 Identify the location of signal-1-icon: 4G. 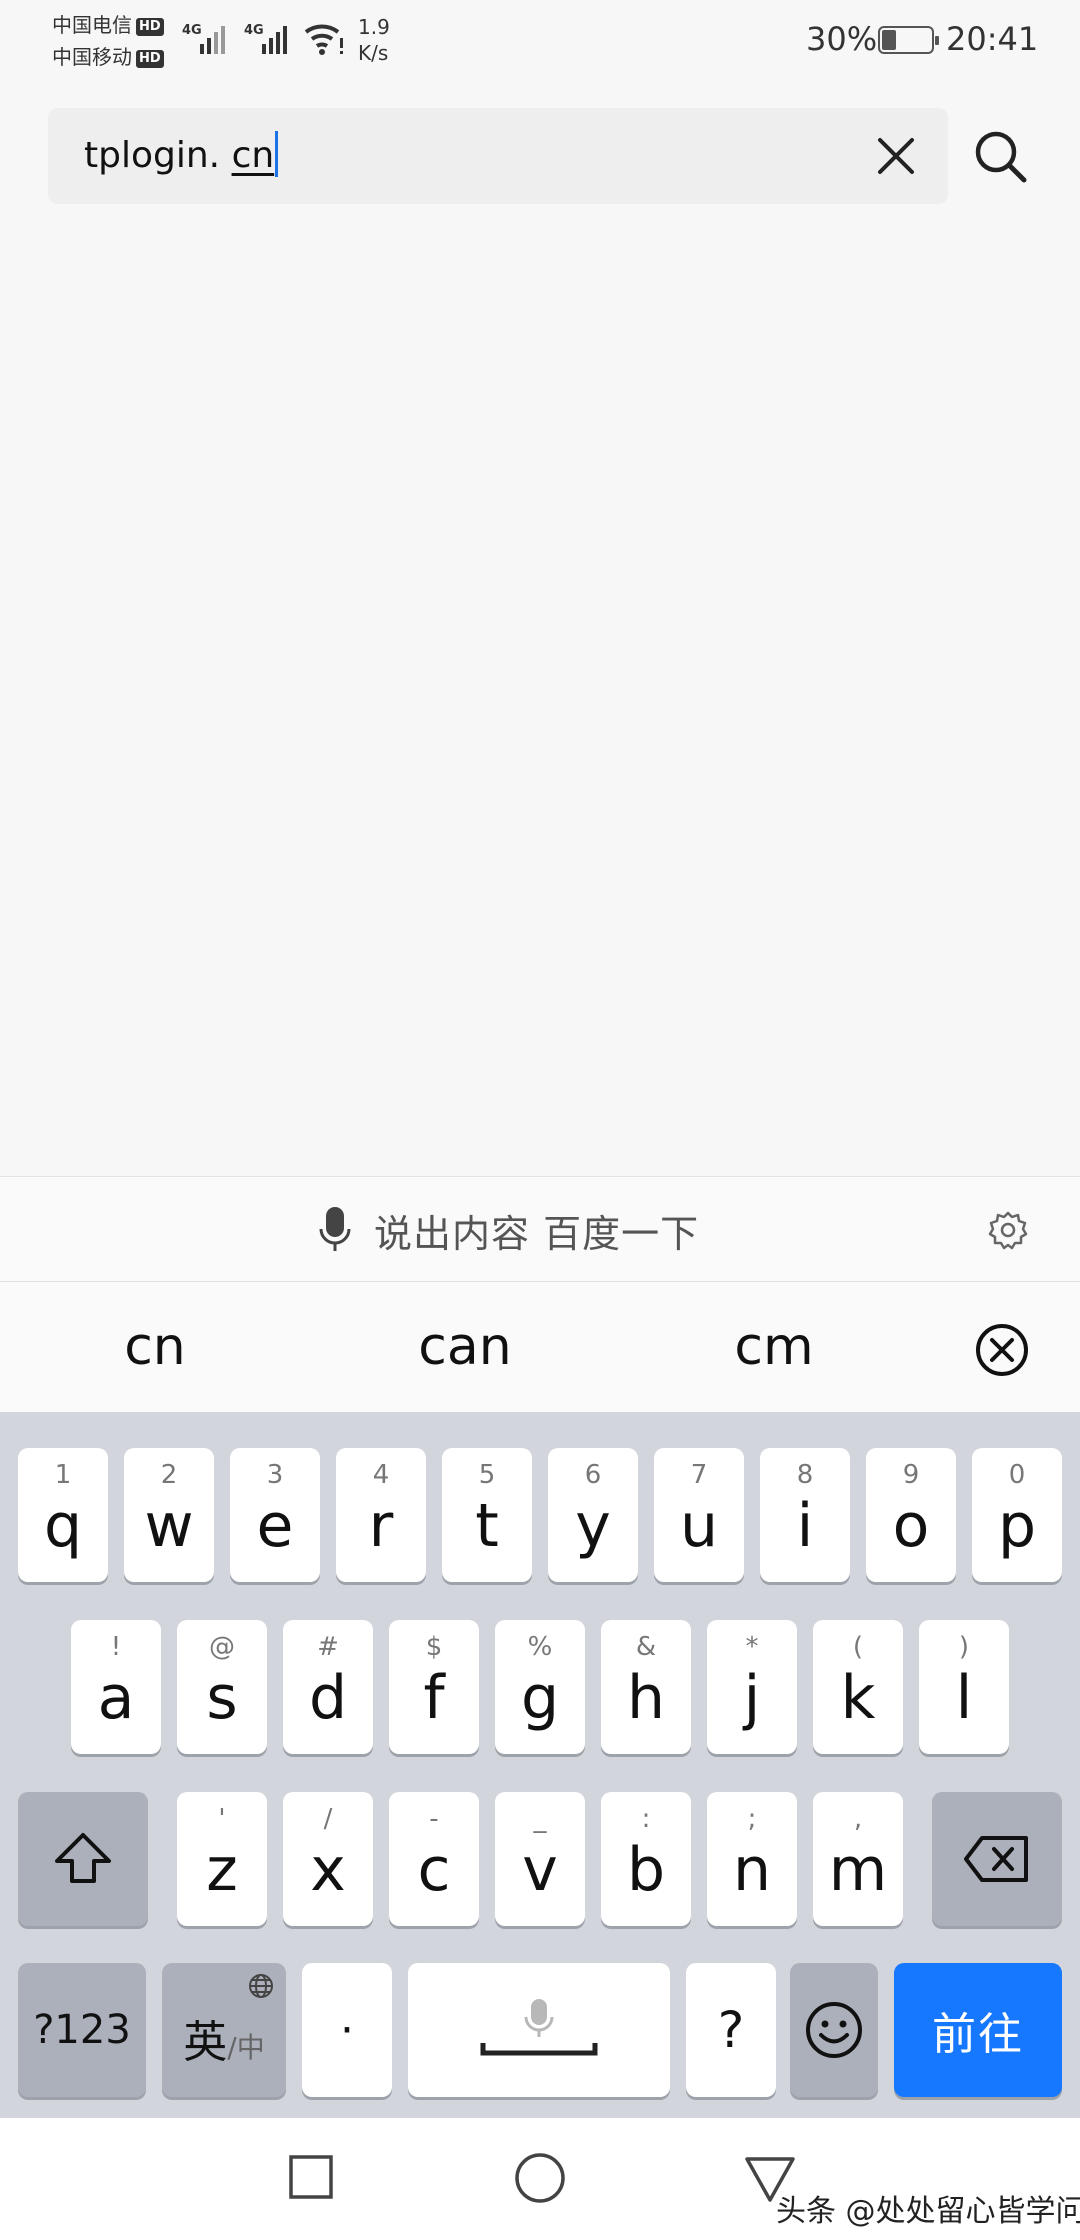
(203, 38).